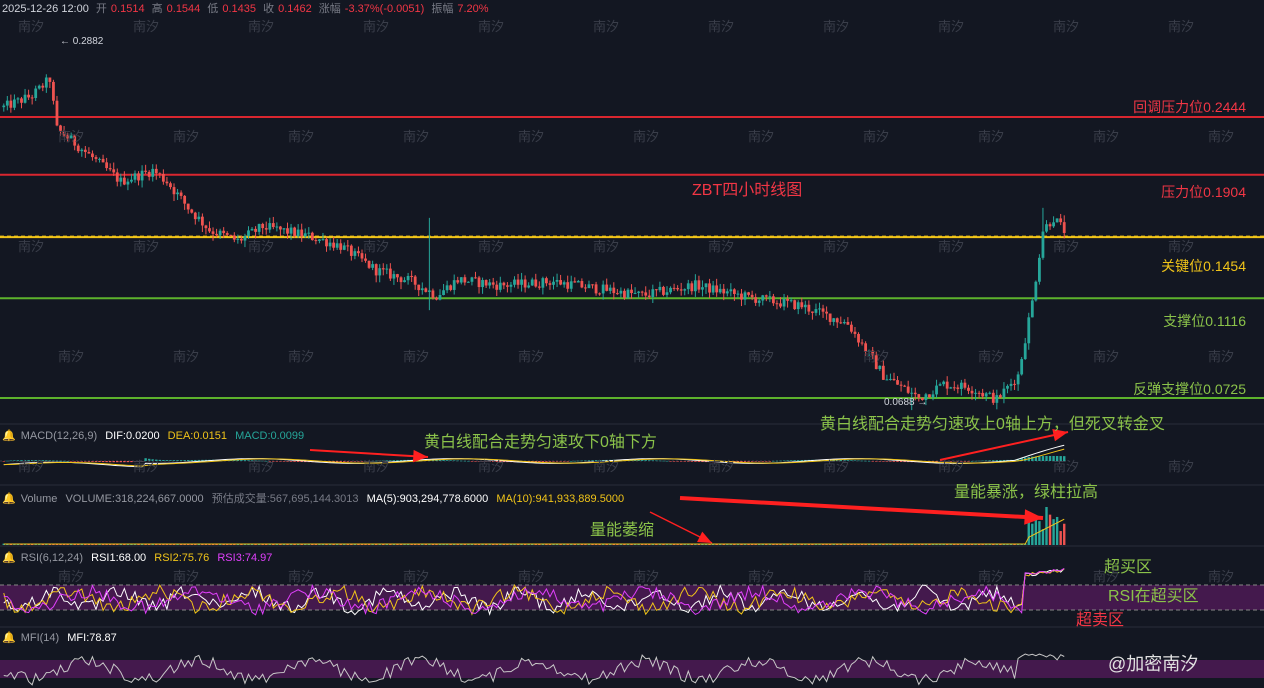 The image size is (1264, 688). Describe the element at coordinates (1053, 532) in the screenshot. I see `volume-bar` at that location.